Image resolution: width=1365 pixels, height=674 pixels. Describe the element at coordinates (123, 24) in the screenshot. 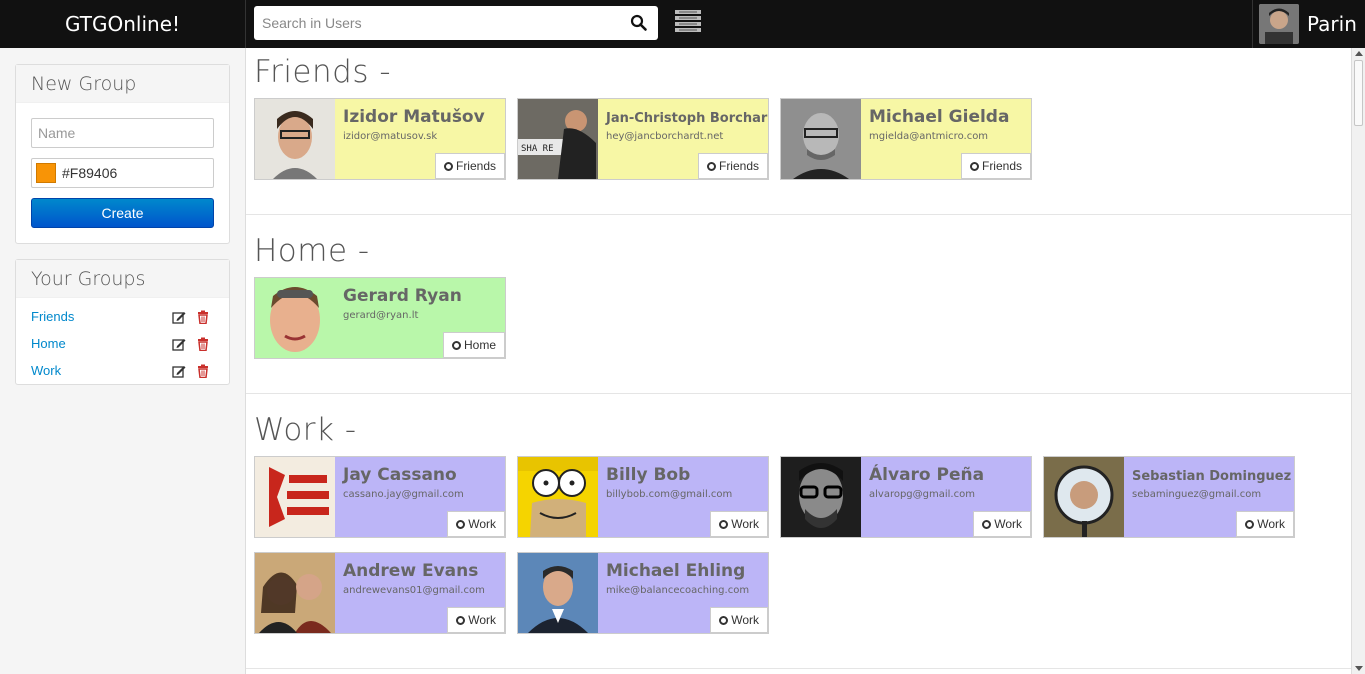

I see `app-brand: GTGOnline!` at that location.